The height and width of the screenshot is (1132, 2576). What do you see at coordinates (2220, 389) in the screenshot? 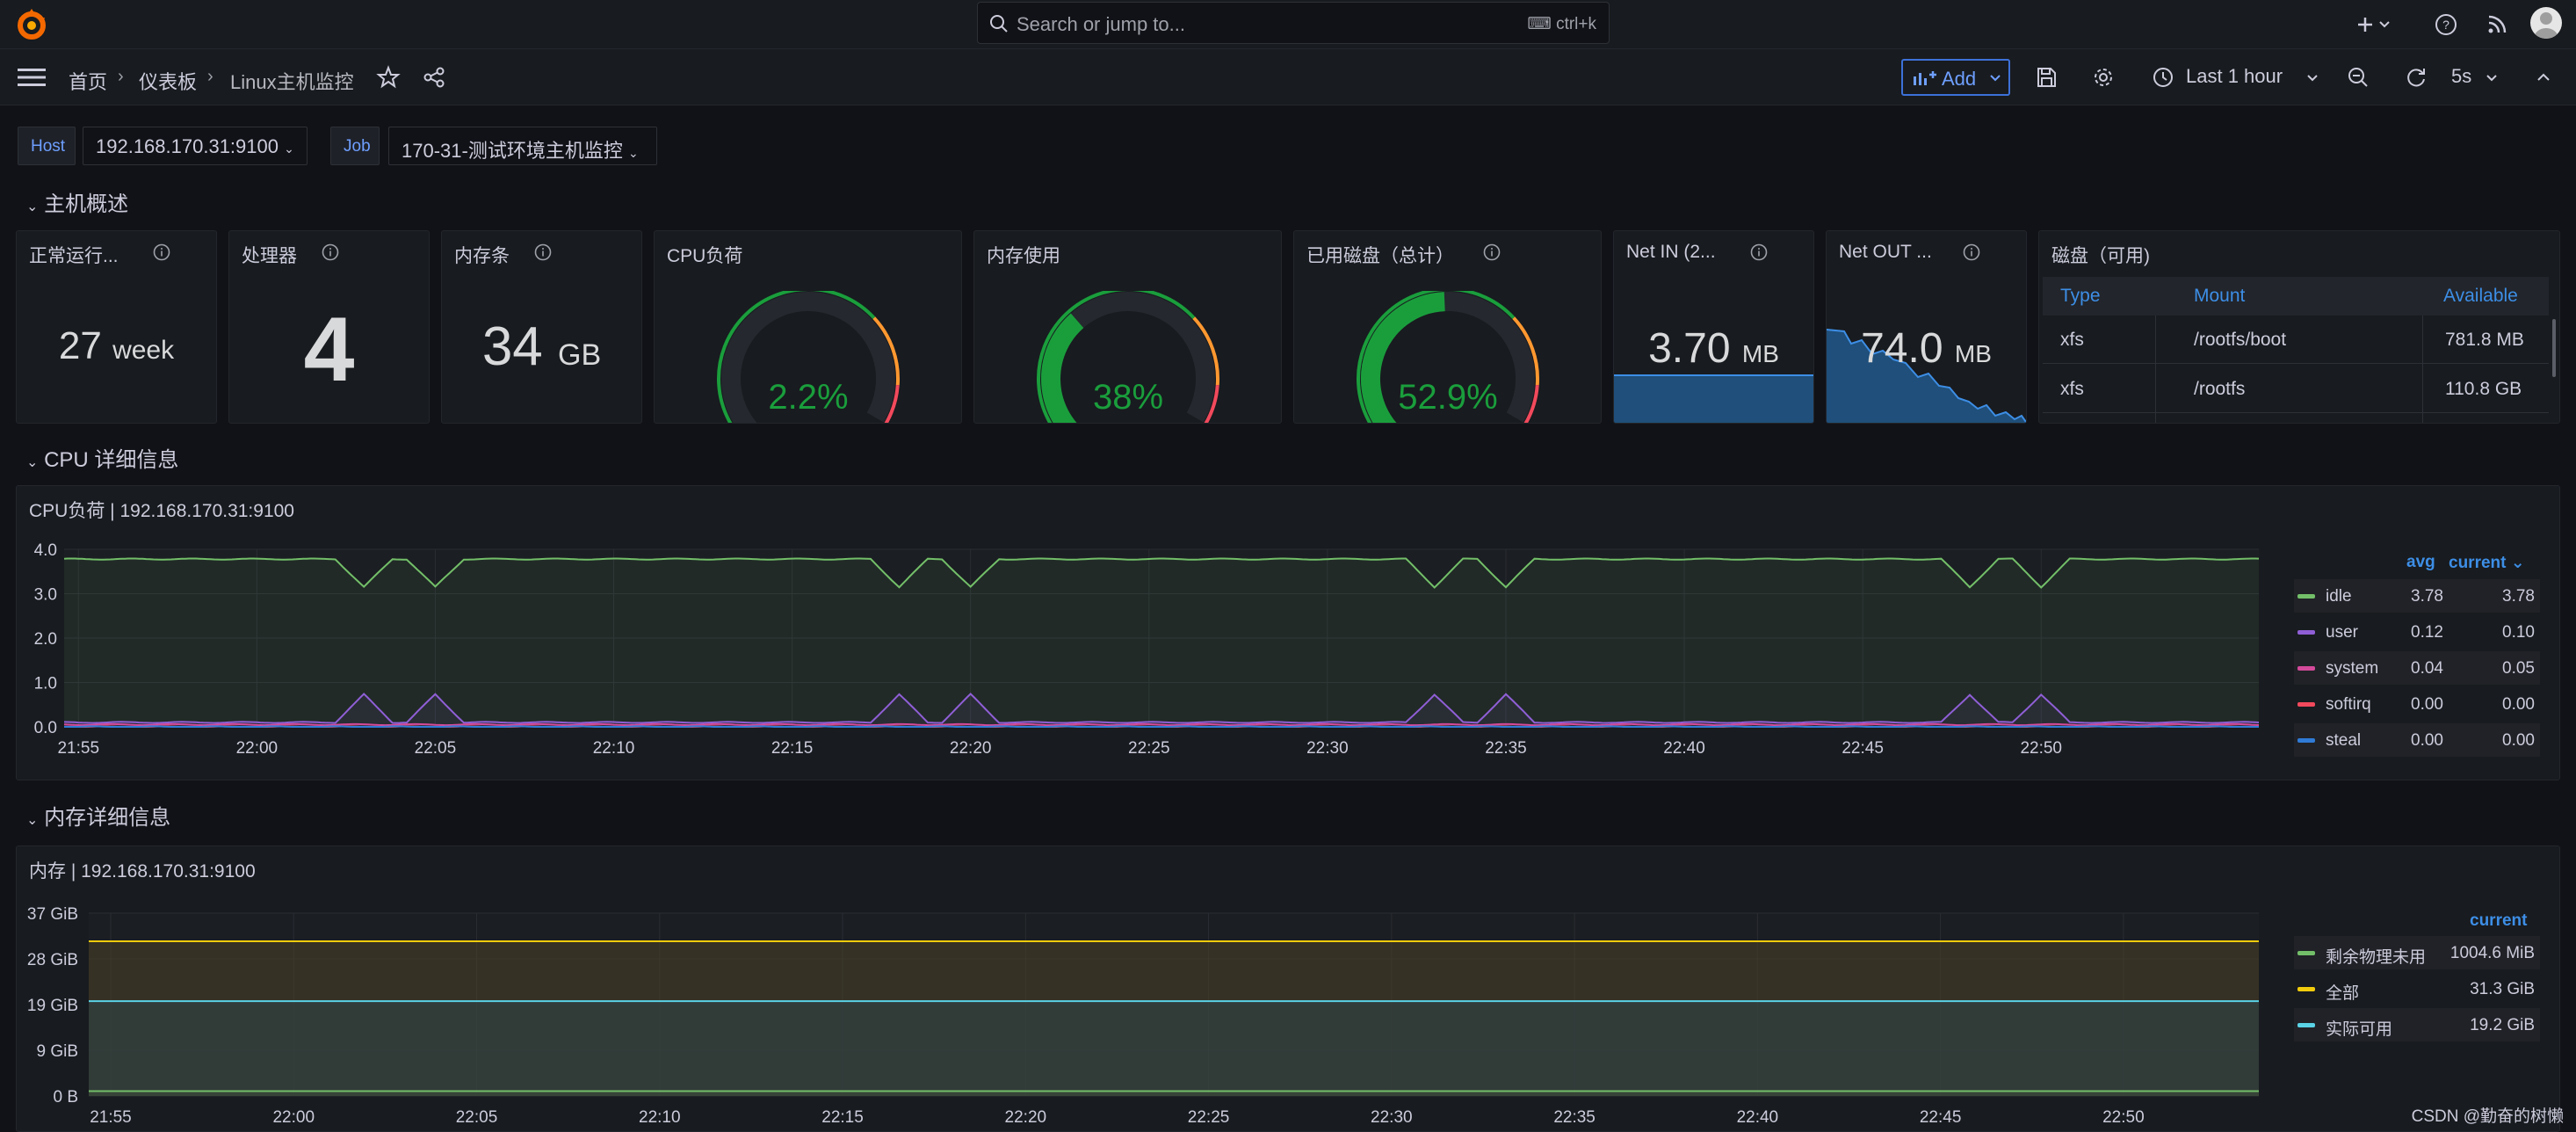
I see `cell-mount: /rootfs` at bounding box center [2220, 389].